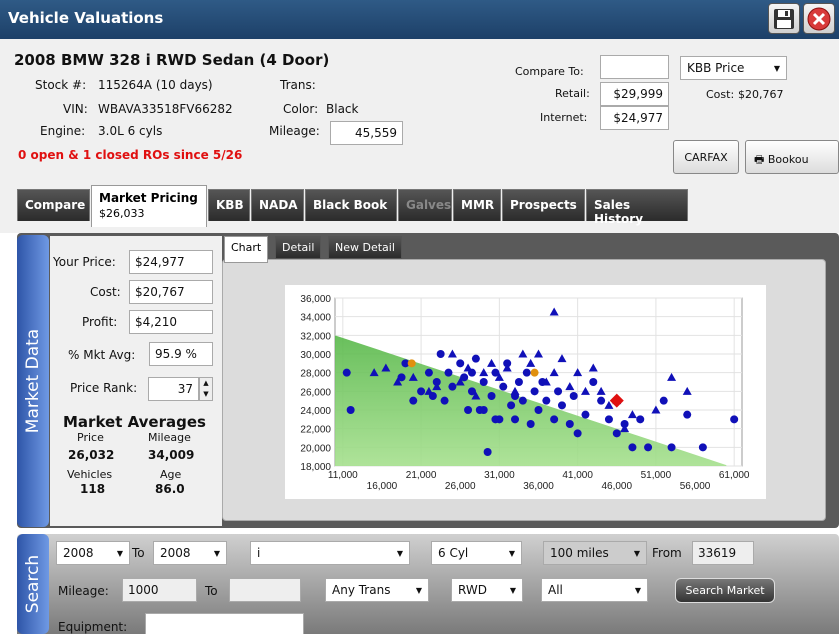  I want to click on stepper-down-icon: ▼, so click(206, 394).